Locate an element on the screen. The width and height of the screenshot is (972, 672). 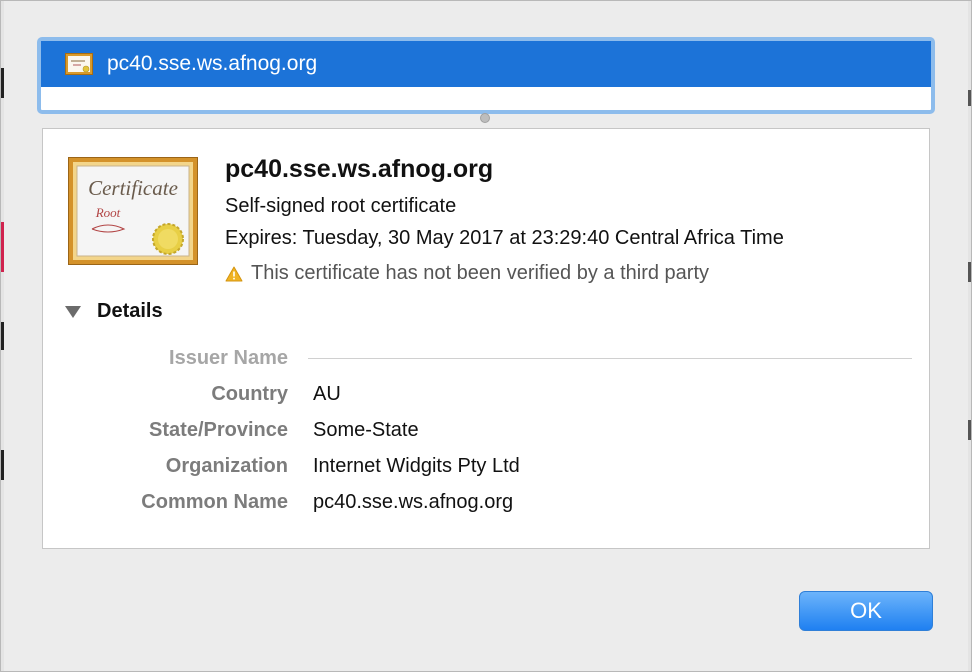
field-label-country: Country is located at coordinates (249, 394).